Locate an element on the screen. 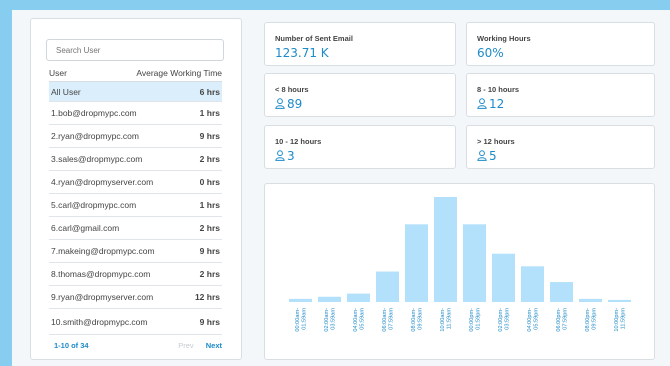 The width and height of the screenshot is (670, 366). user-email: 3.sales@dropmypc.com is located at coordinates (97, 159).